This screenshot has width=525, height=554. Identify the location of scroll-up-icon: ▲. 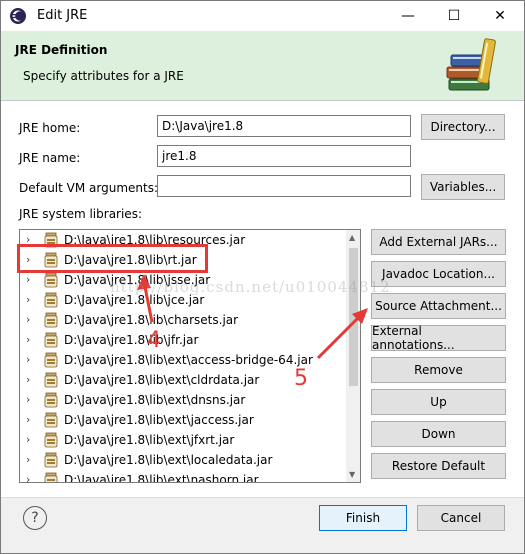
(352, 237).